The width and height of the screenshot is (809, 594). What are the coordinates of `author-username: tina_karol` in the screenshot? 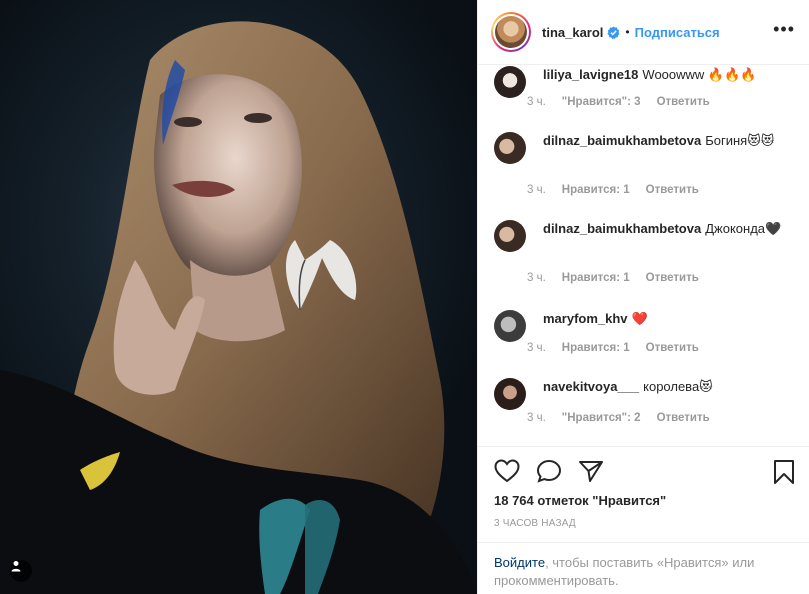 It's located at (572, 32).